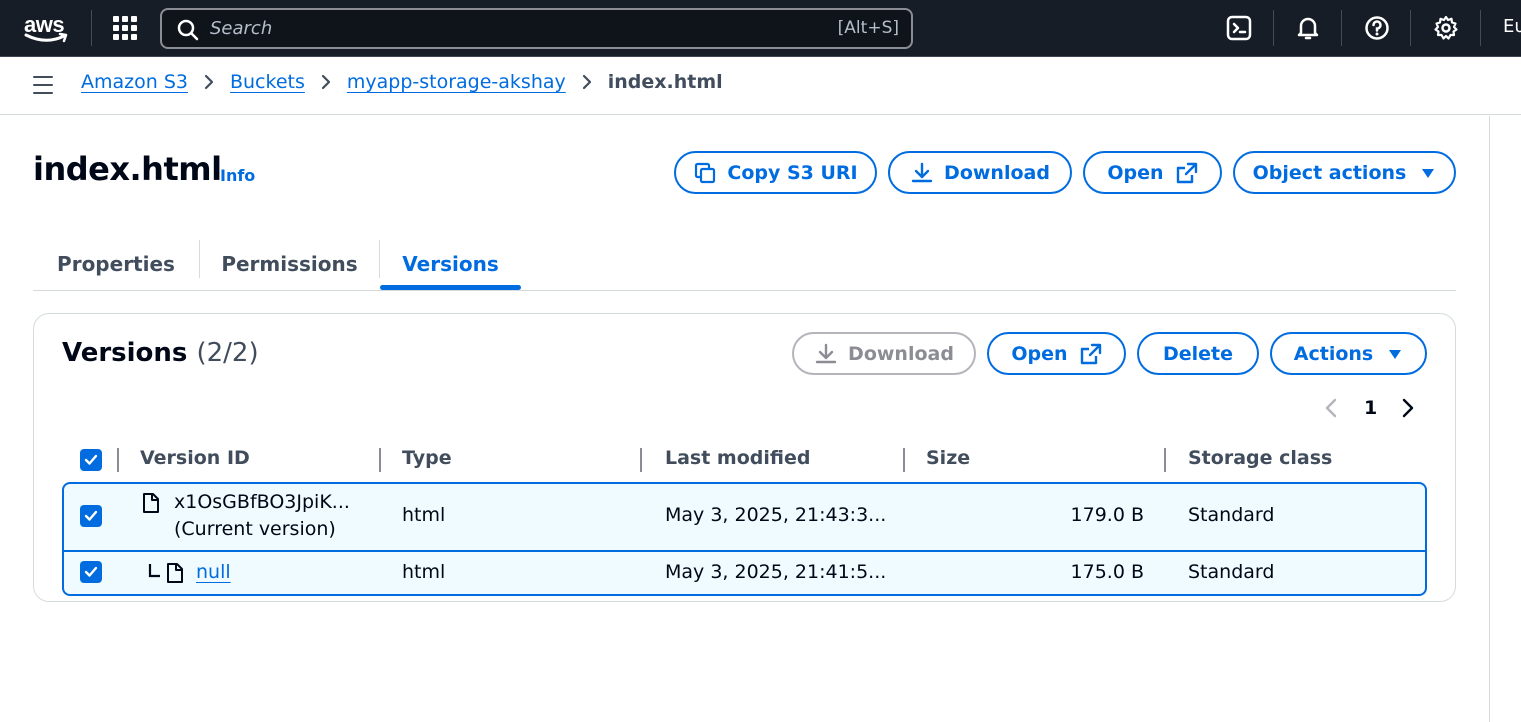 Image resolution: width=1521 pixels, height=722 pixels. Describe the element at coordinates (227, 353) in the screenshot. I see `versions-count: (2/2)` at that location.